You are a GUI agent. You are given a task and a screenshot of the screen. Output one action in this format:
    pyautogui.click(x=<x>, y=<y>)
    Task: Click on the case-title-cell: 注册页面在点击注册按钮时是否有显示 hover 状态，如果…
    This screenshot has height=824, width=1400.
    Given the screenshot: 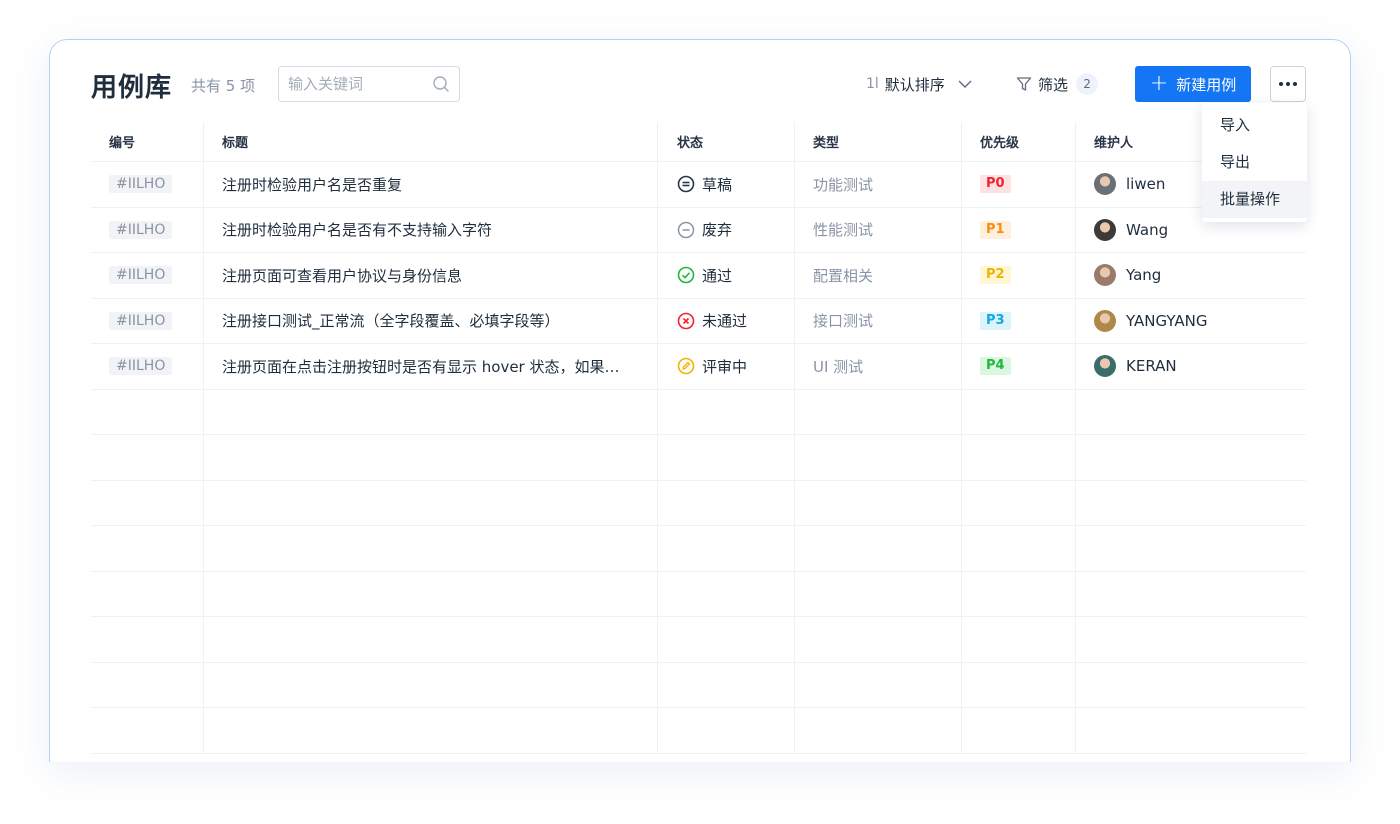 What is the action you would take?
    pyautogui.click(x=431, y=366)
    